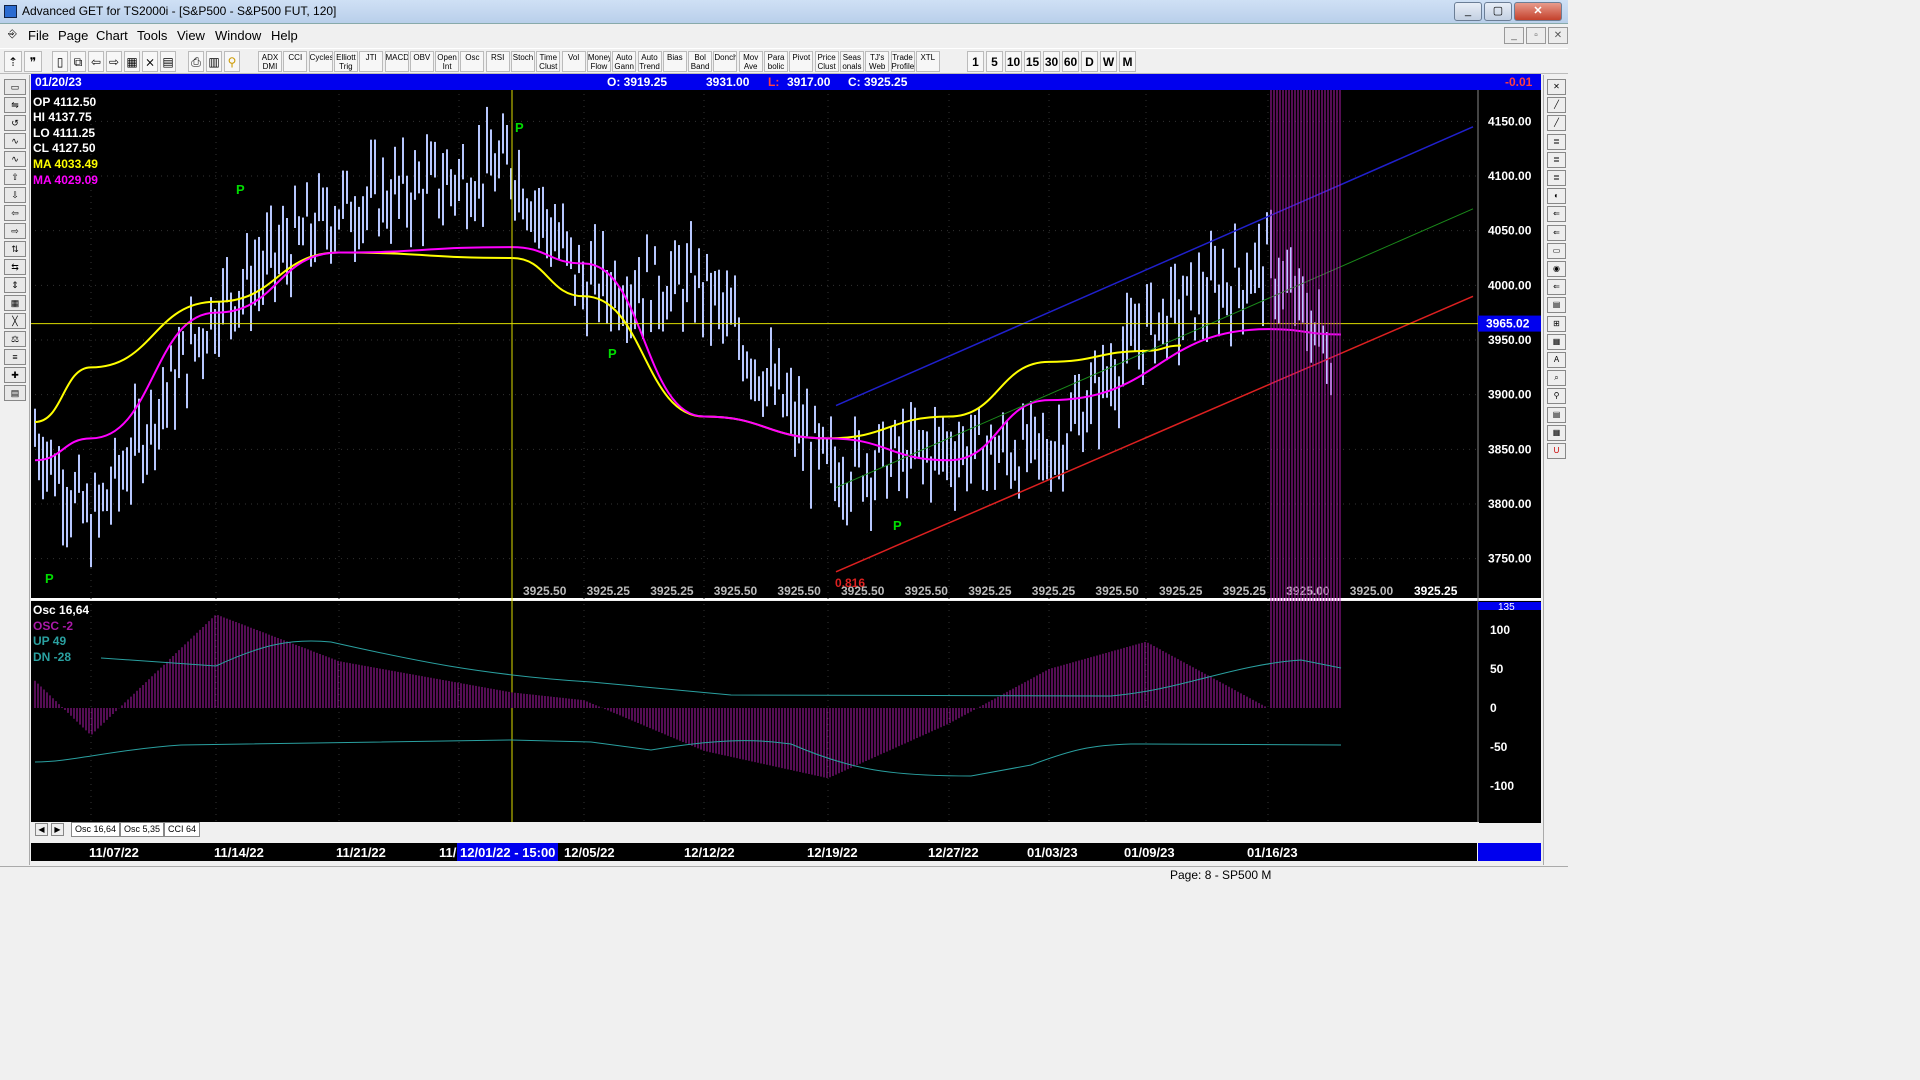  Describe the element at coordinates (232, 61) in the screenshot. I see `hint-icon: ⚲` at that location.